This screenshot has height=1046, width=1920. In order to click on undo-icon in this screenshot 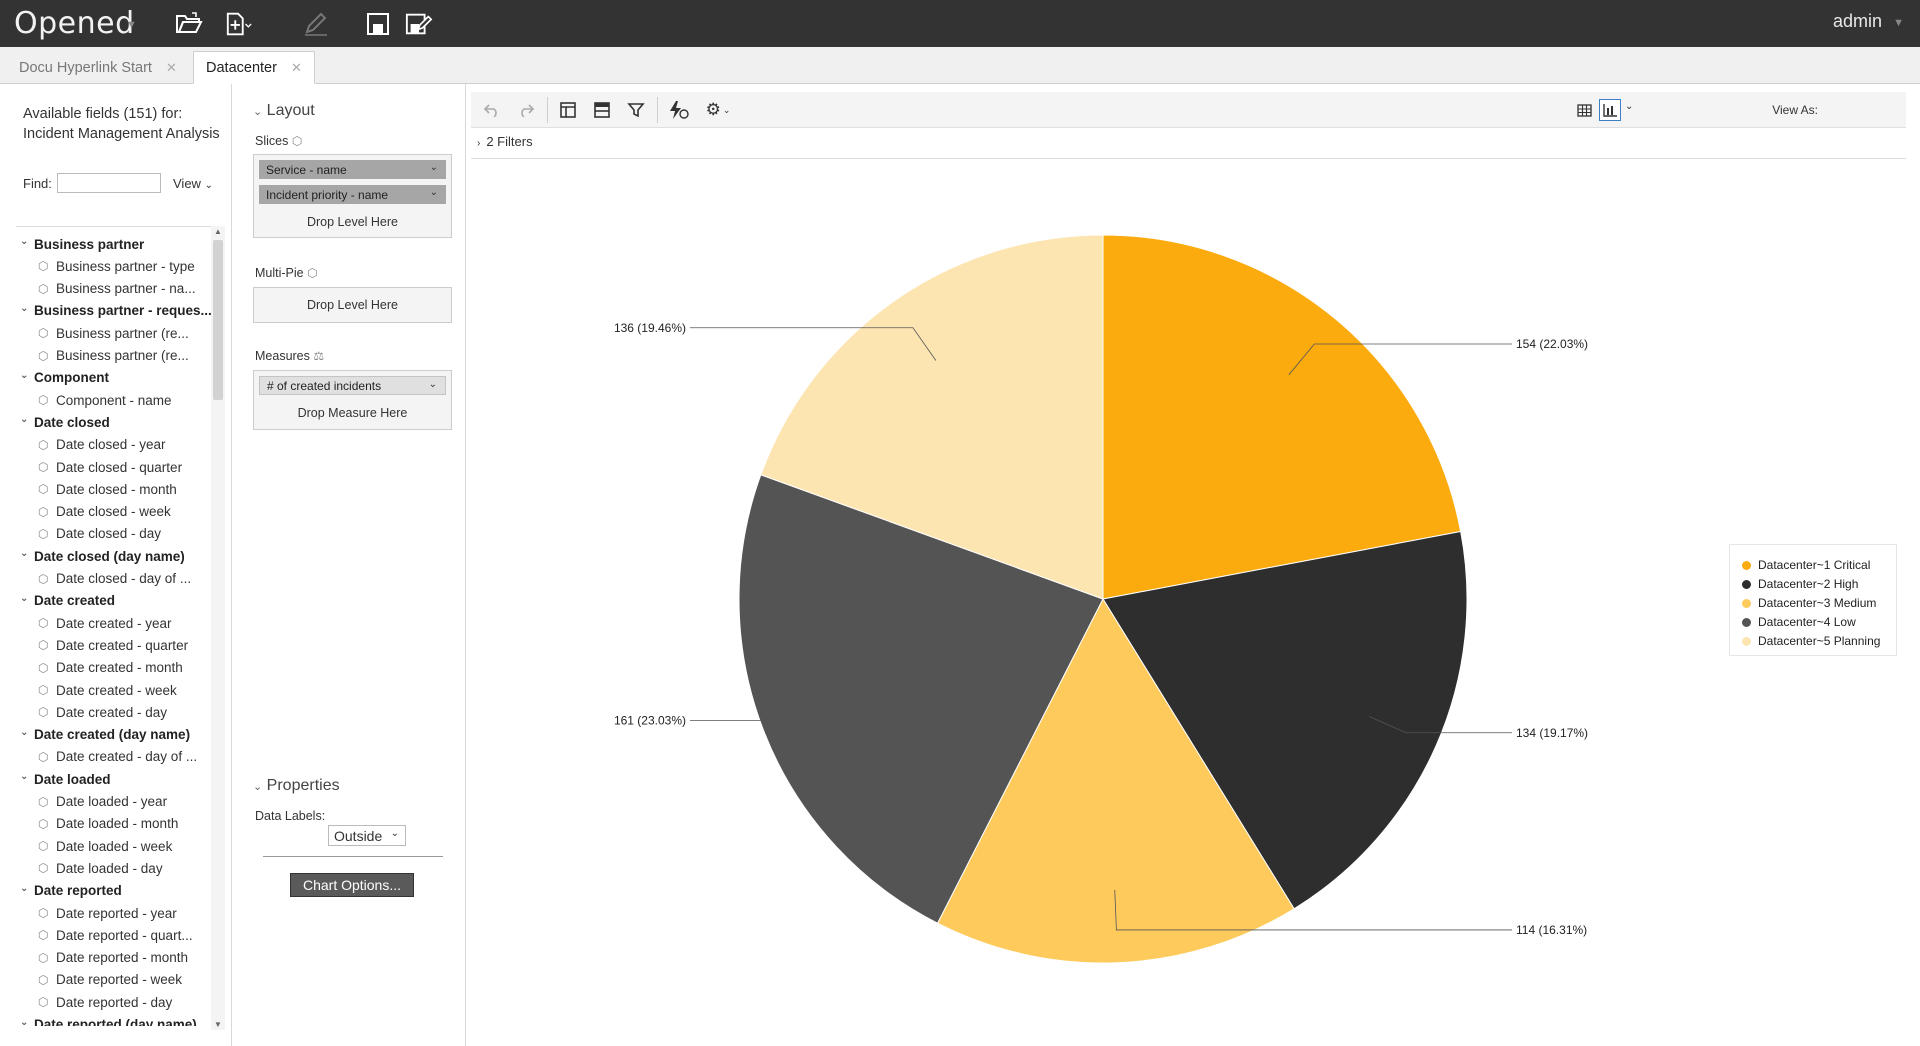, I will do `click(492, 110)`.